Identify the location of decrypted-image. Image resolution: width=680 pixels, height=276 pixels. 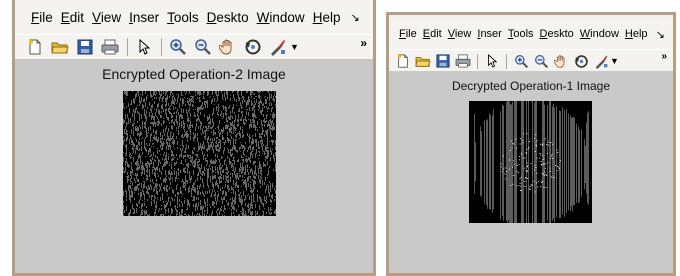
(530, 162).